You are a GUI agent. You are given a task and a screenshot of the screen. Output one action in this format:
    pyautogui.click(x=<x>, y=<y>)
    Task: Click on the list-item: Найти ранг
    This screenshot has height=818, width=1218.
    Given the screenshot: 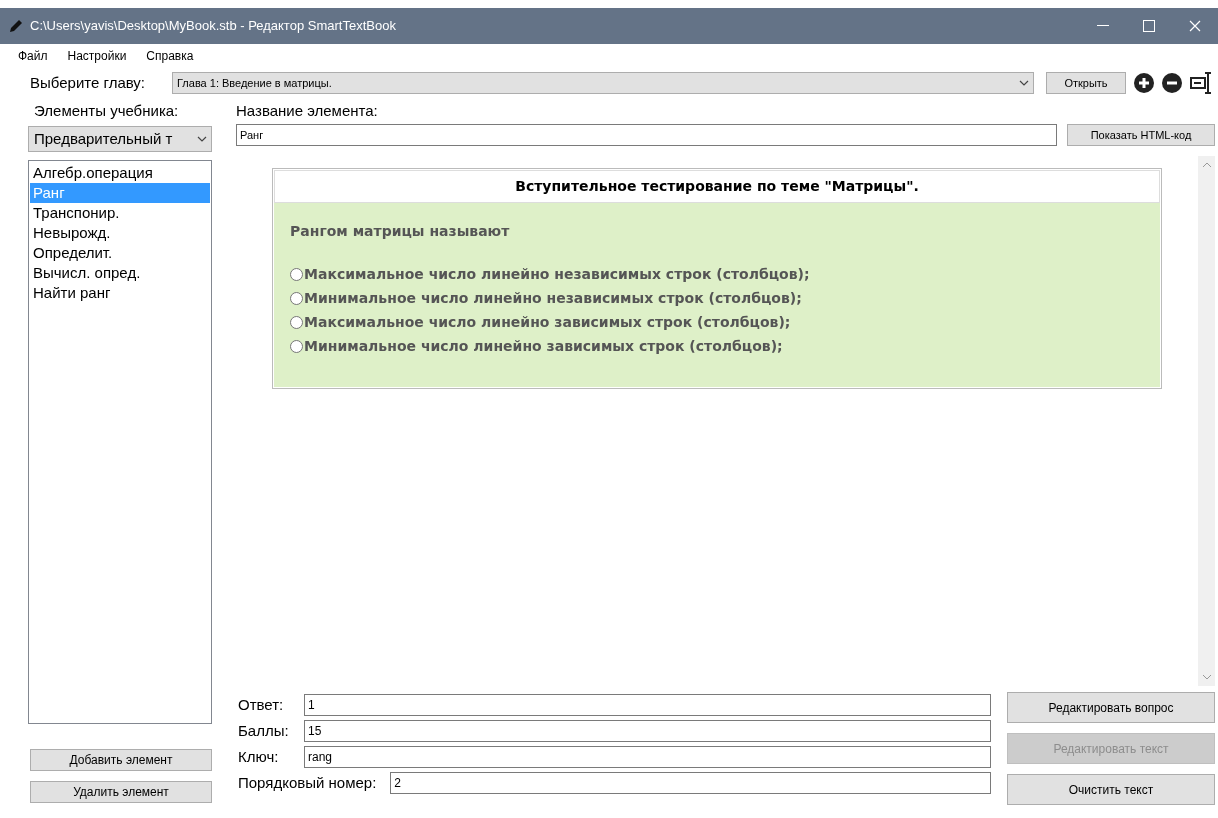 What is the action you would take?
    pyautogui.click(x=120, y=293)
    